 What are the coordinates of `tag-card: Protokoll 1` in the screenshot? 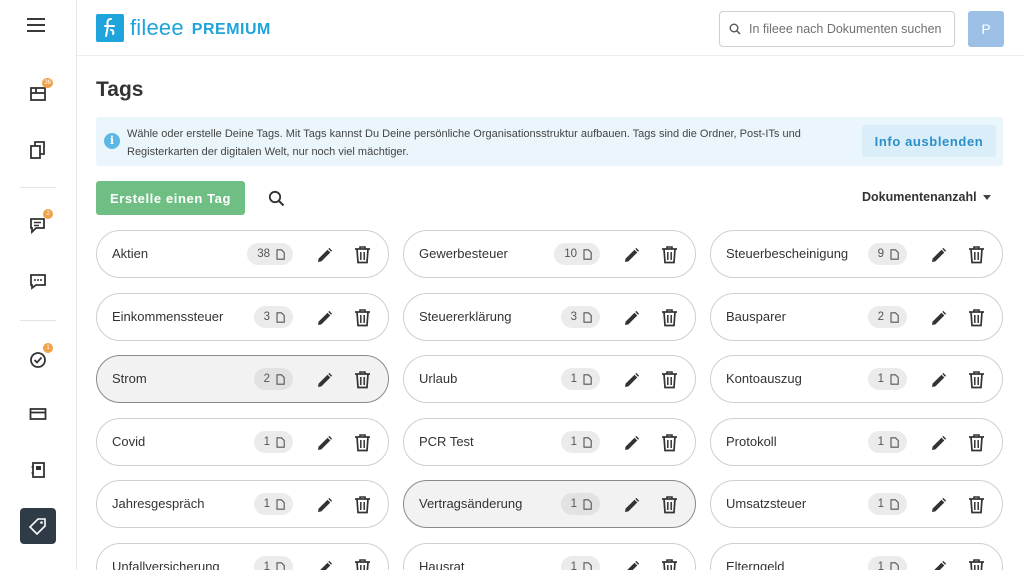 It's located at (856, 442).